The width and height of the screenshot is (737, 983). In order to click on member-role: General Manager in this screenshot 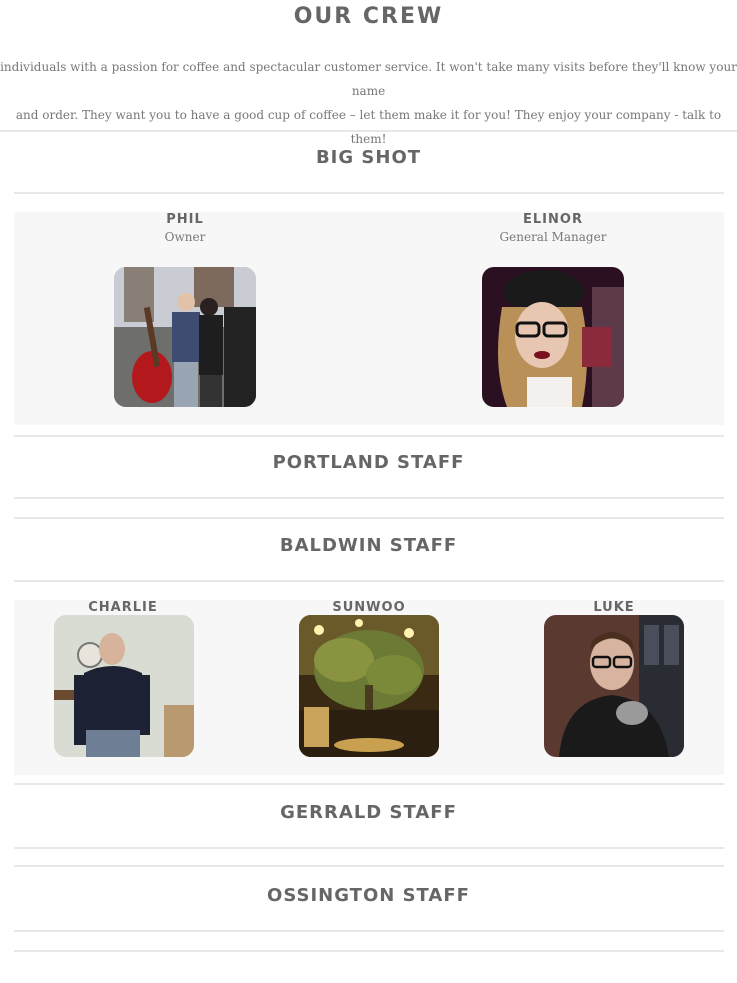, I will do `click(553, 237)`.